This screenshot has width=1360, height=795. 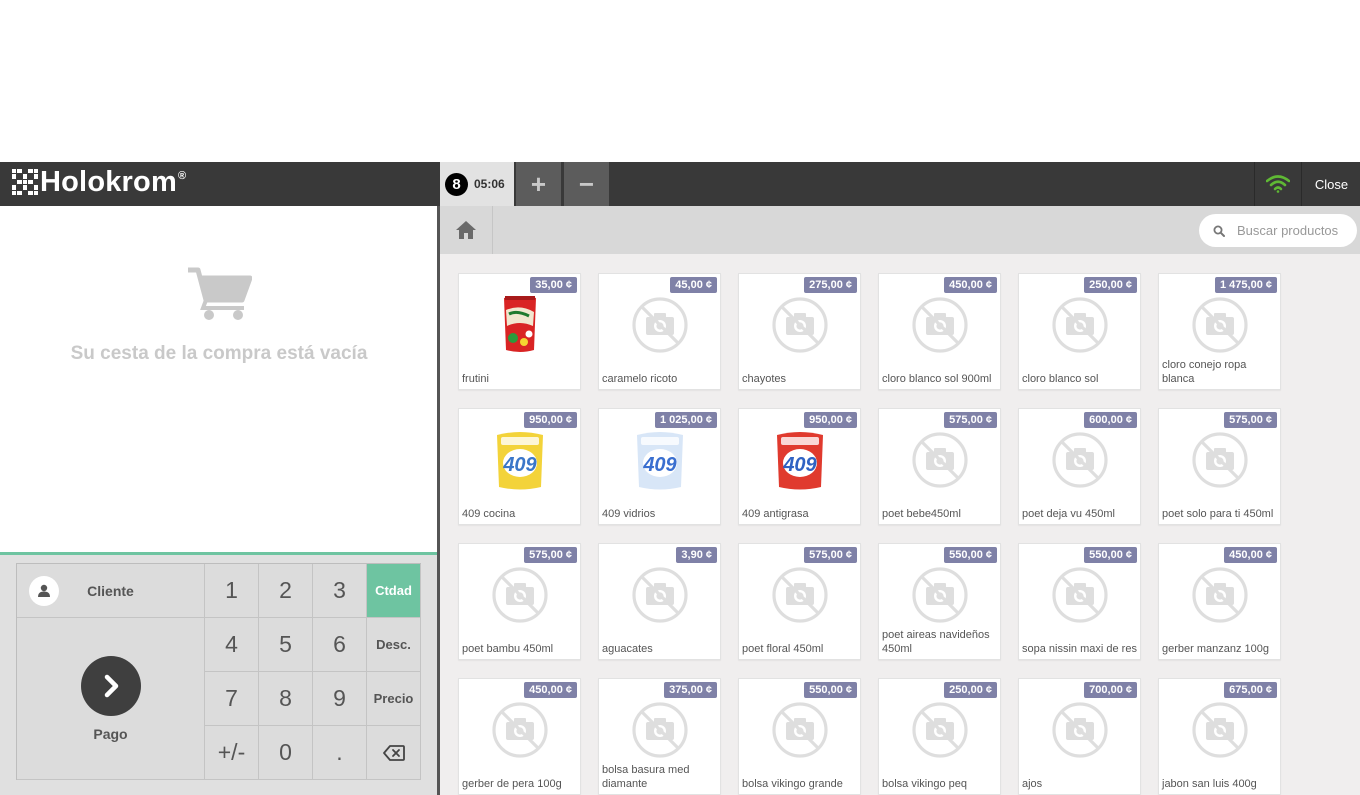 What do you see at coordinates (232, 645) in the screenshot?
I see `numpad-key-4: 4` at bounding box center [232, 645].